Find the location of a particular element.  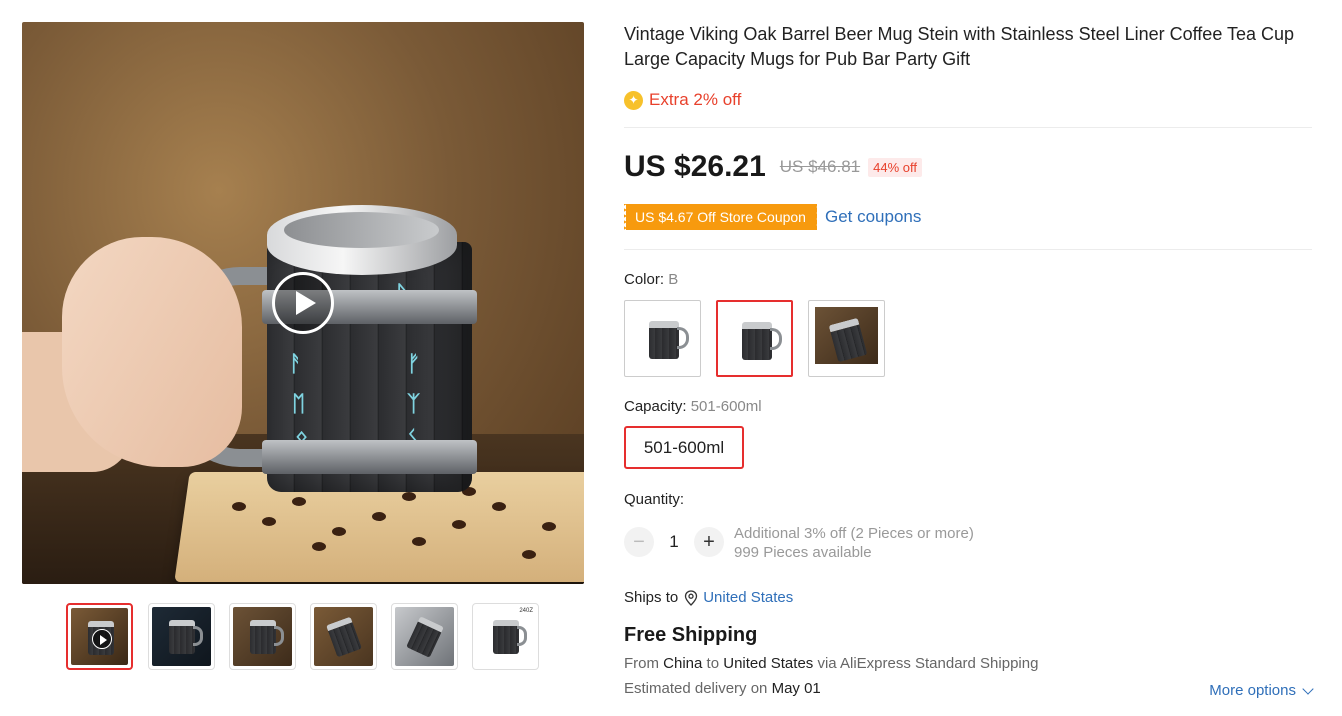

origin-country: China is located at coordinates (683, 663).